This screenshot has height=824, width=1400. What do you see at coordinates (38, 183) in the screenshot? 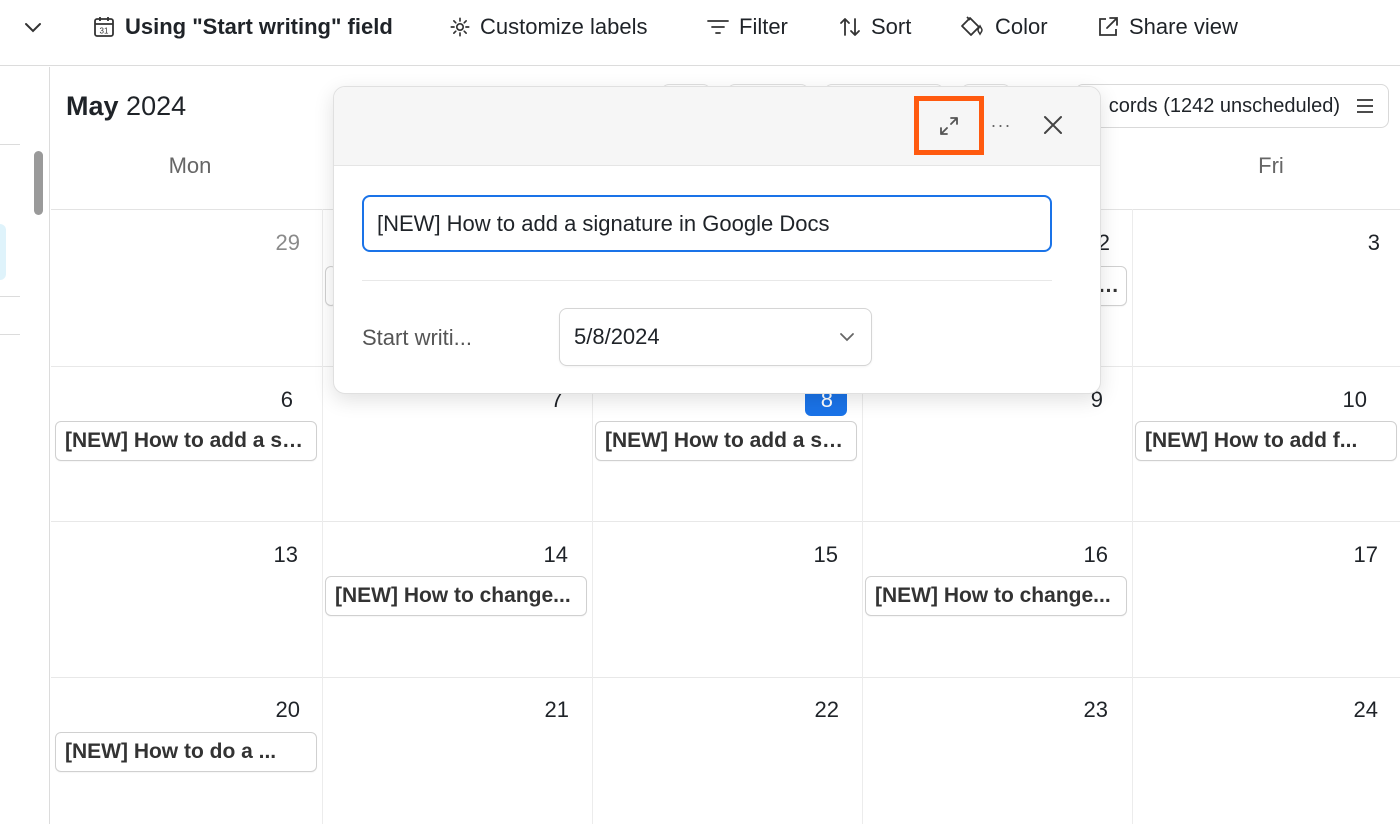
I see `sidebar-scrollbar` at bounding box center [38, 183].